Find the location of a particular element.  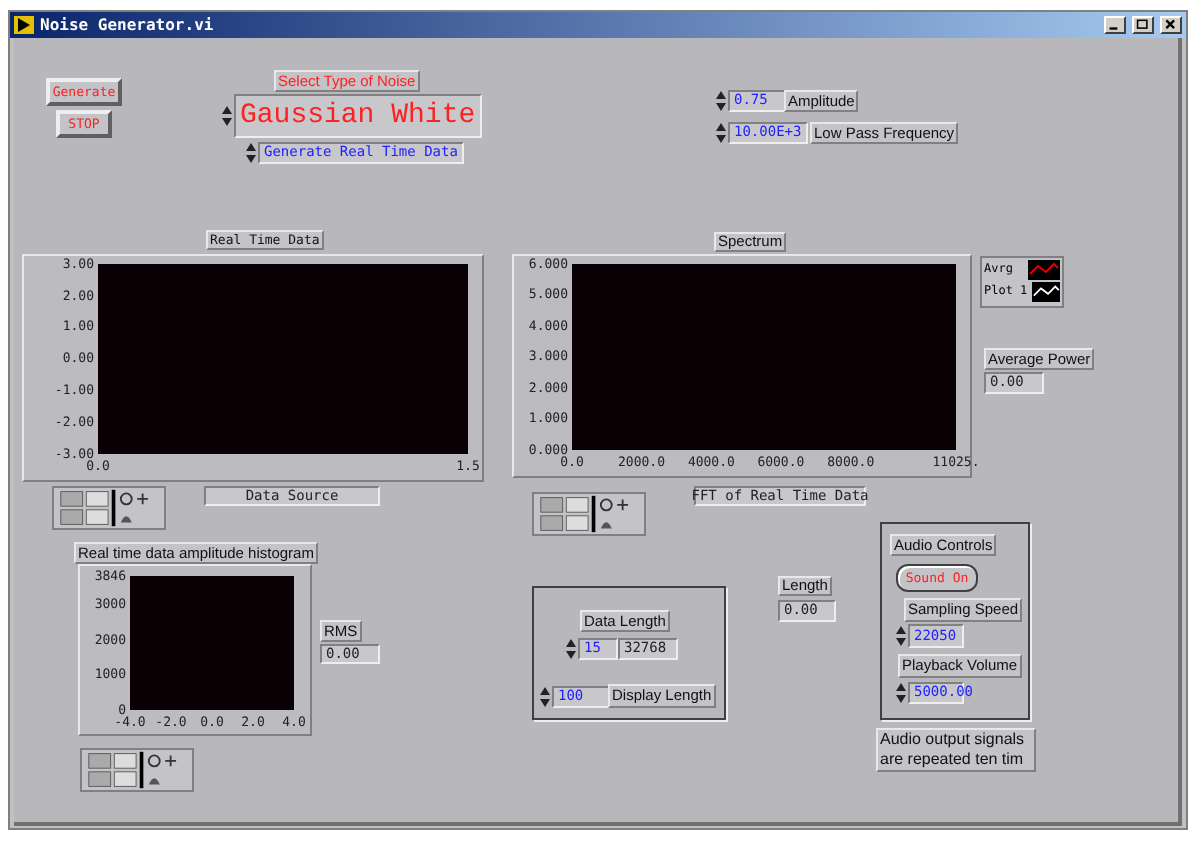

window-title: Noise Generator.vi is located at coordinates (128, 25).